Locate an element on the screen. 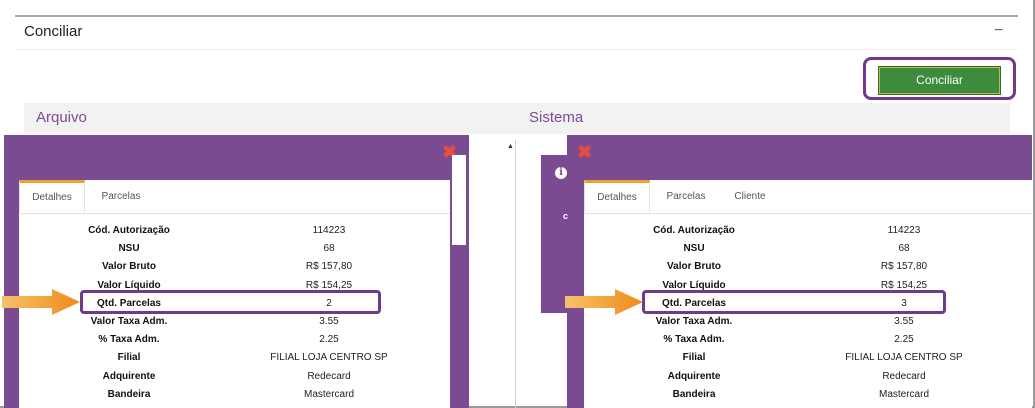  panel-top-border is located at coordinates (516, 16).